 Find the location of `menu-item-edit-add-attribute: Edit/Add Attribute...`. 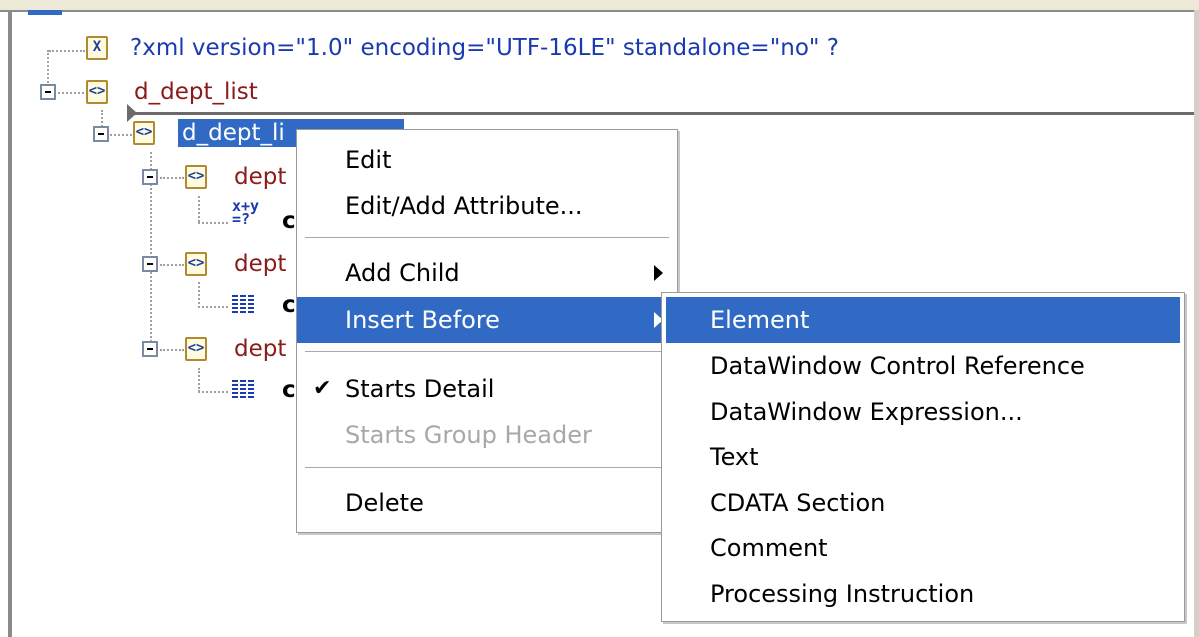

menu-item-edit-add-attribute: Edit/Add Attribute... is located at coordinates (487, 206).